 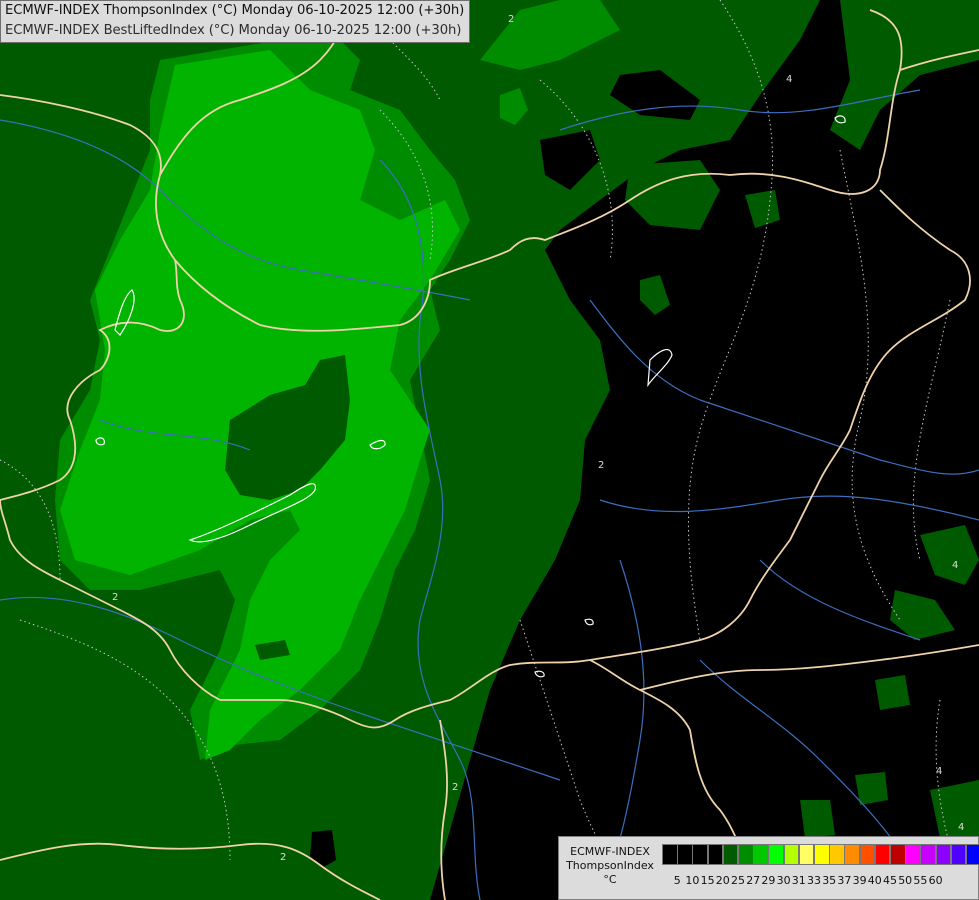 What do you see at coordinates (935, 880) in the screenshot?
I see `legend-tick-label: 60` at bounding box center [935, 880].